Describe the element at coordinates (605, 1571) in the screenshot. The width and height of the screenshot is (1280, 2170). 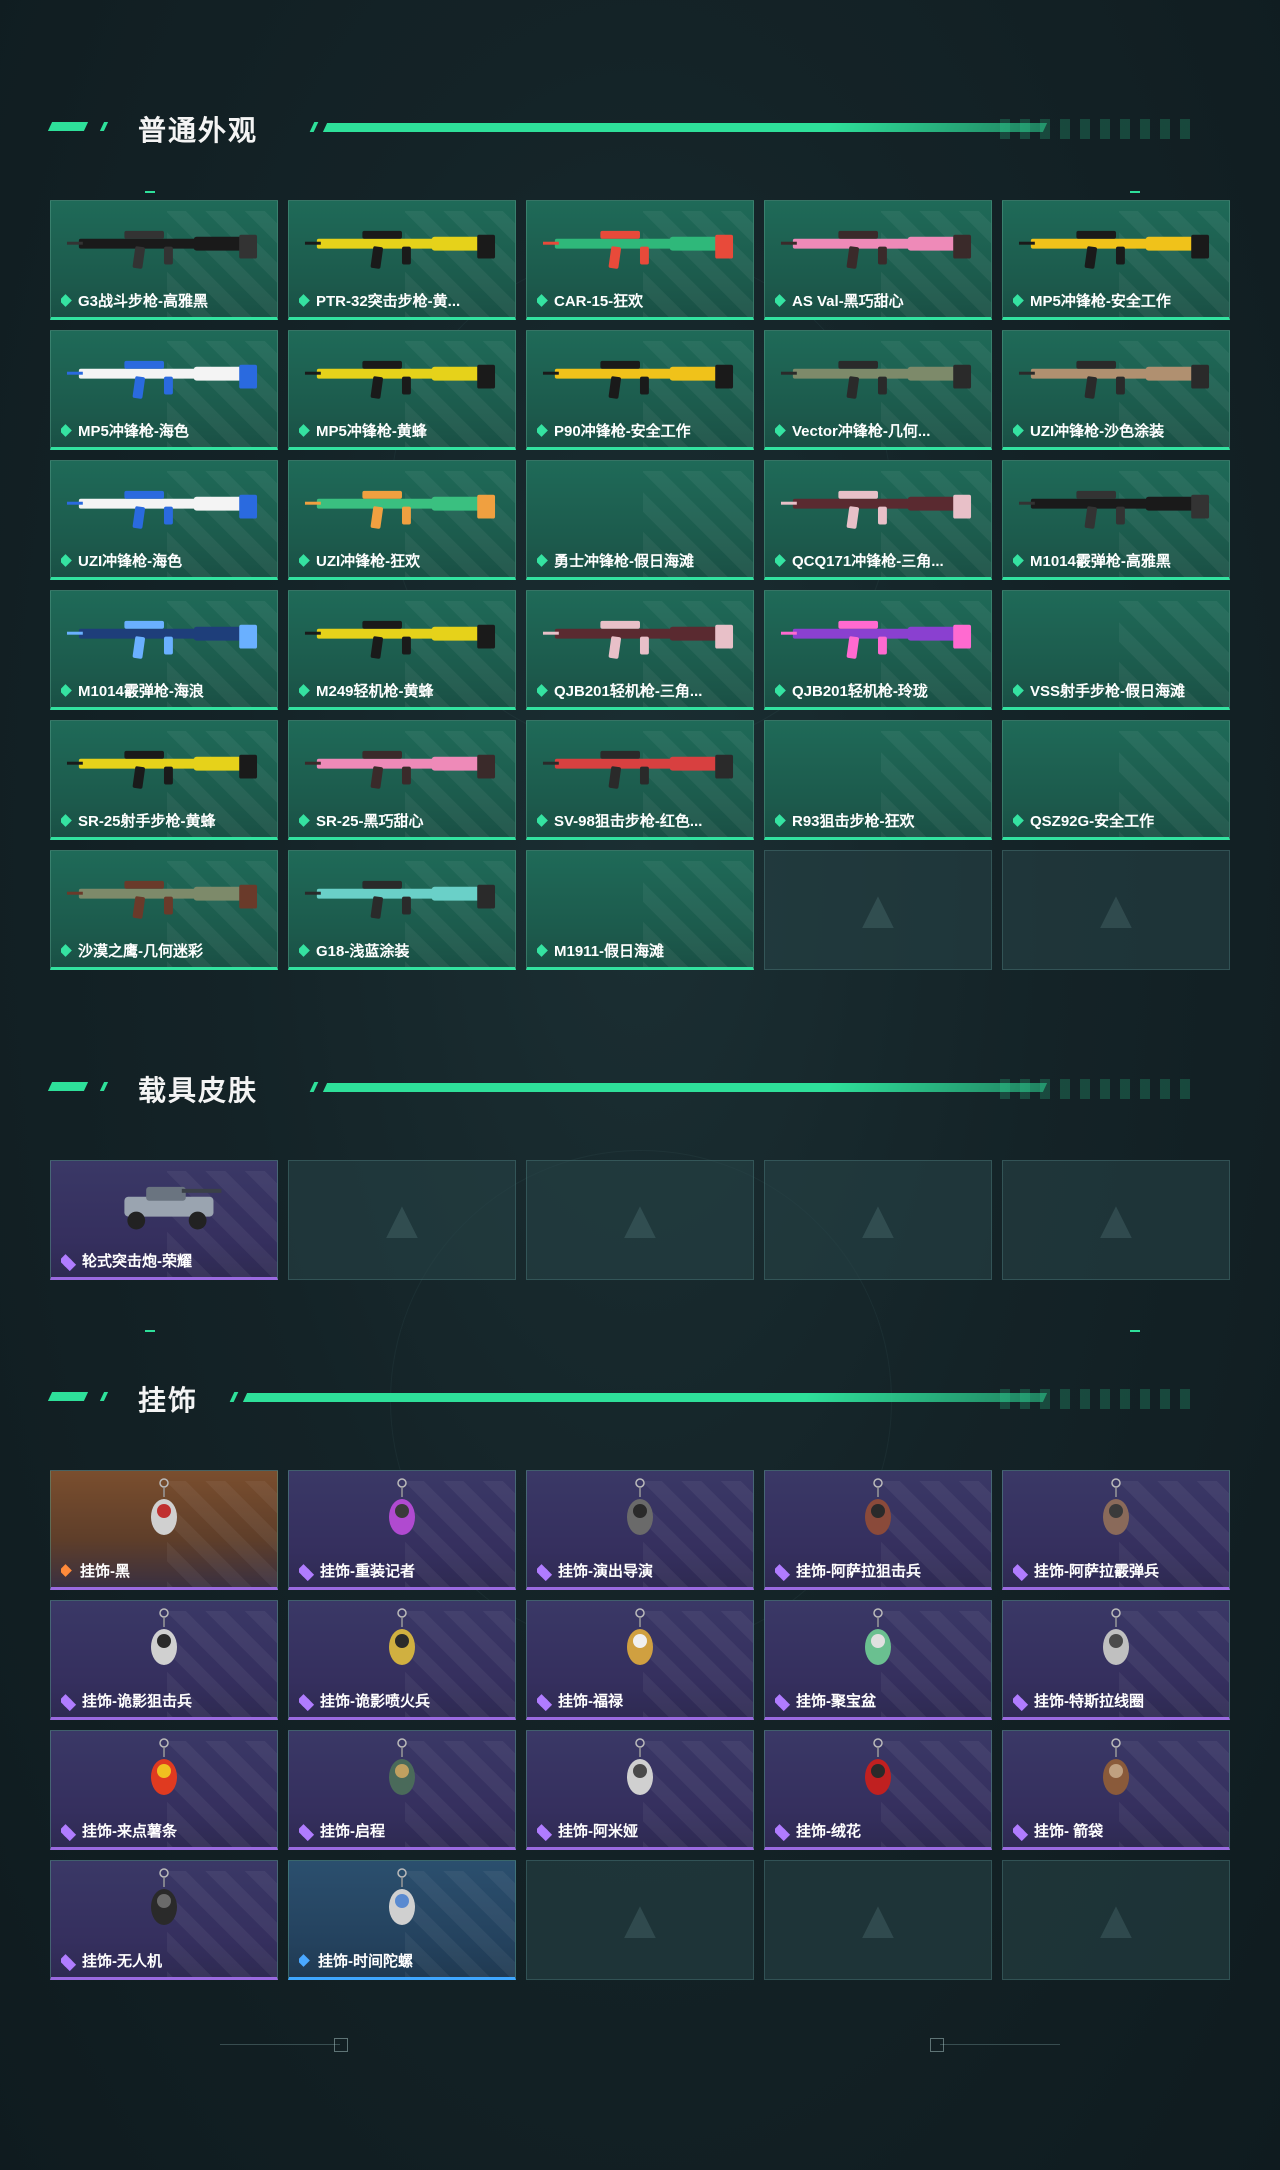
I see `item-name: 挂饰-演出导演` at that location.